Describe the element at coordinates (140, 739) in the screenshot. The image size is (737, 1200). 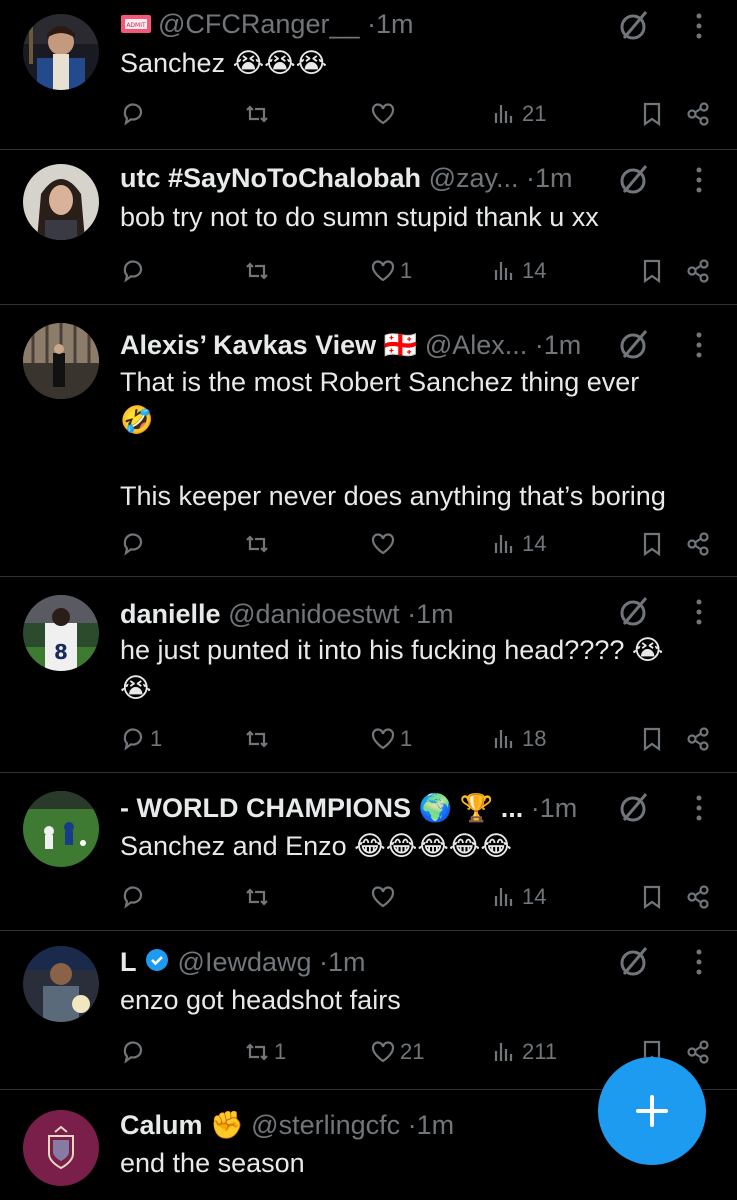
I see `reply-button: 1` at that location.